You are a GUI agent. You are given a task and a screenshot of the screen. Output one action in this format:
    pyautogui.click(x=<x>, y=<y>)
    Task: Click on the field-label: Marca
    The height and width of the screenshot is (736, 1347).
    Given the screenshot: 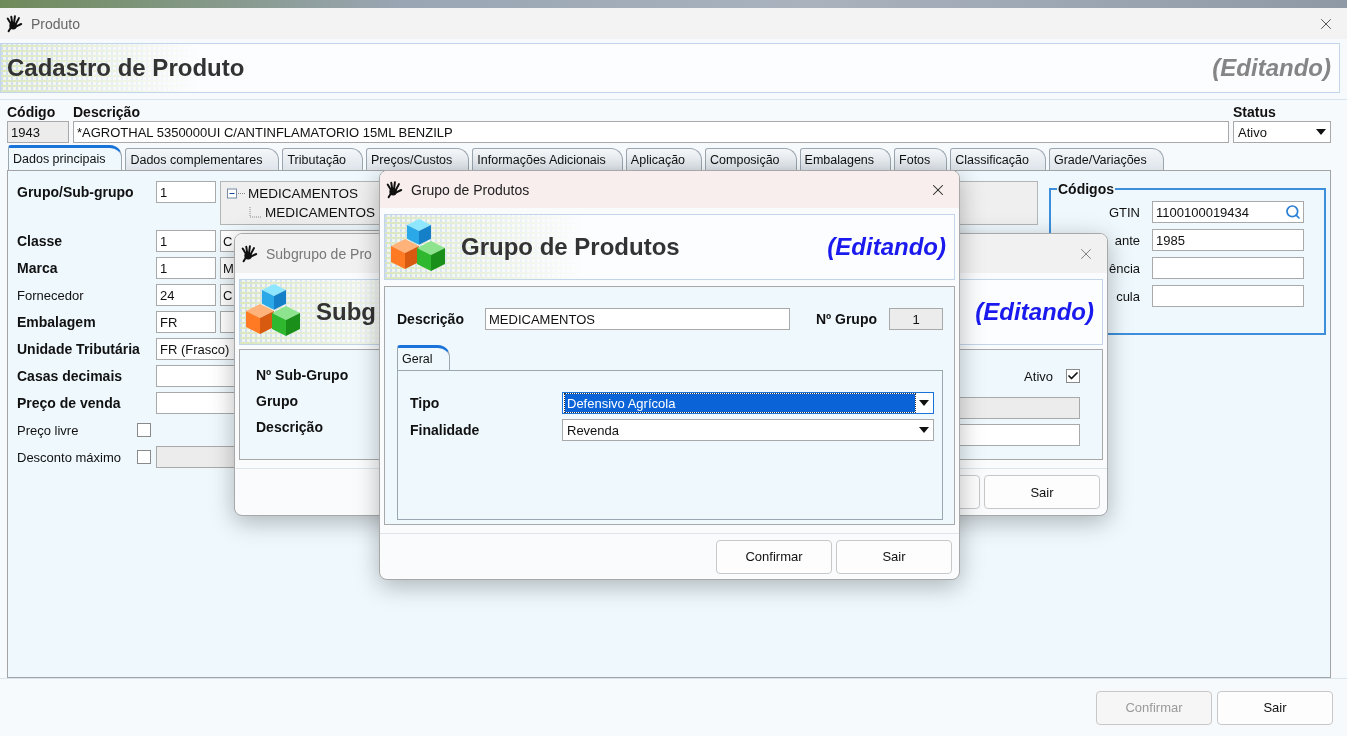 What is the action you would take?
    pyautogui.click(x=37, y=268)
    